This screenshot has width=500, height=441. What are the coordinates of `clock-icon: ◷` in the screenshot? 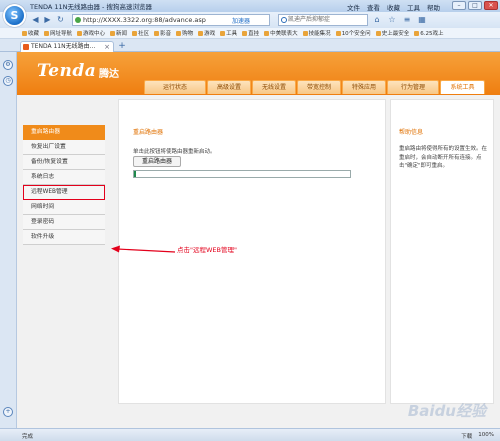 It's located at (8, 81).